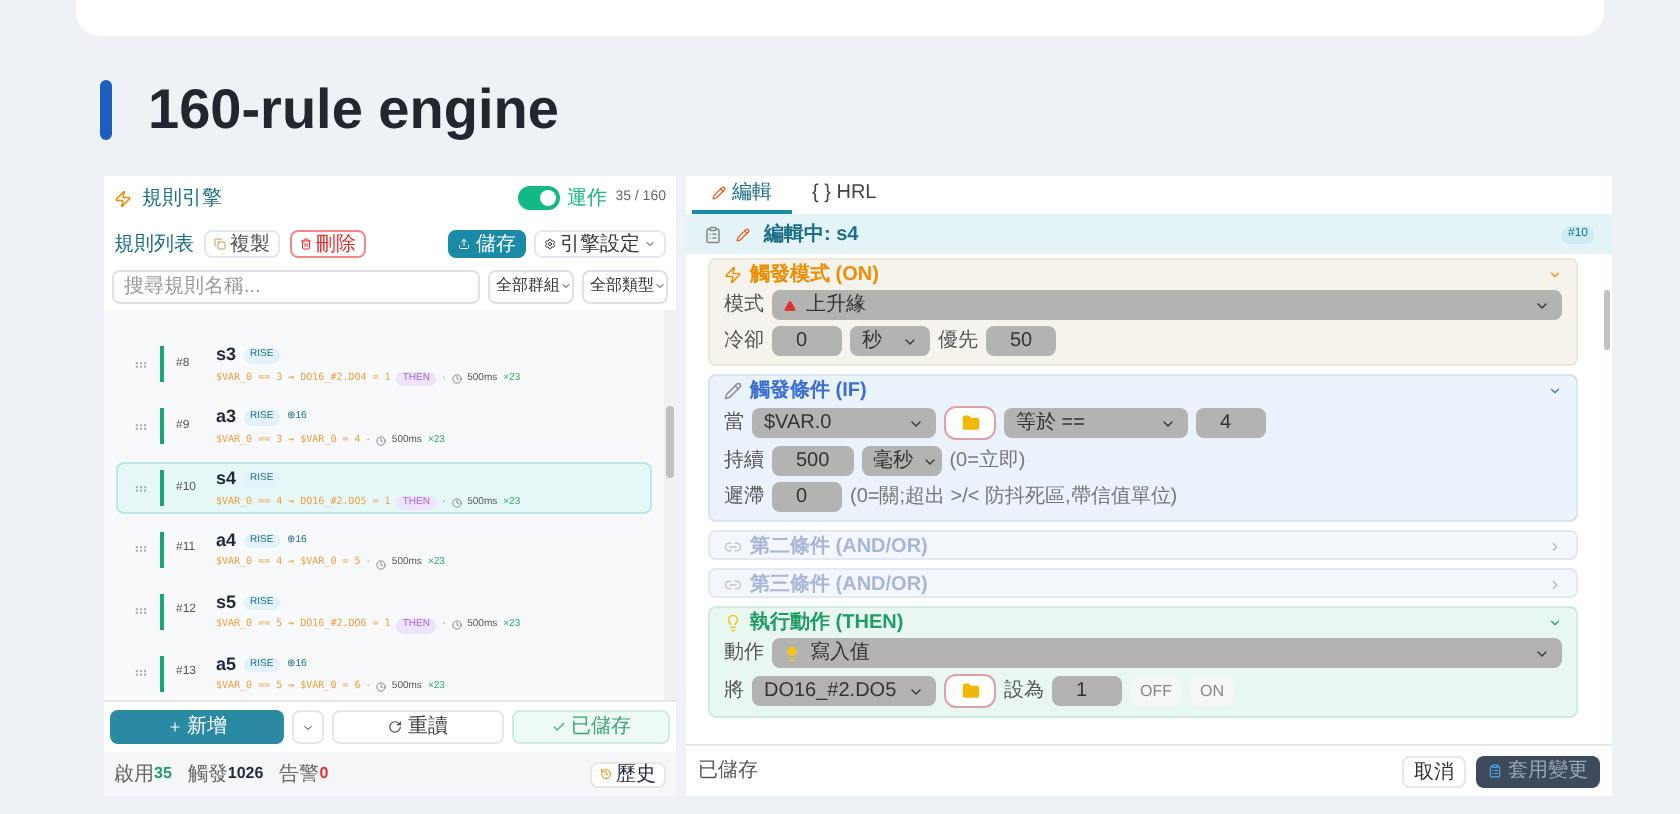 This screenshot has height=814, width=1680. What do you see at coordinates (418, 727) in the screenshot?
I see `reload-button: 重讀` at bounding box center [418, 727].